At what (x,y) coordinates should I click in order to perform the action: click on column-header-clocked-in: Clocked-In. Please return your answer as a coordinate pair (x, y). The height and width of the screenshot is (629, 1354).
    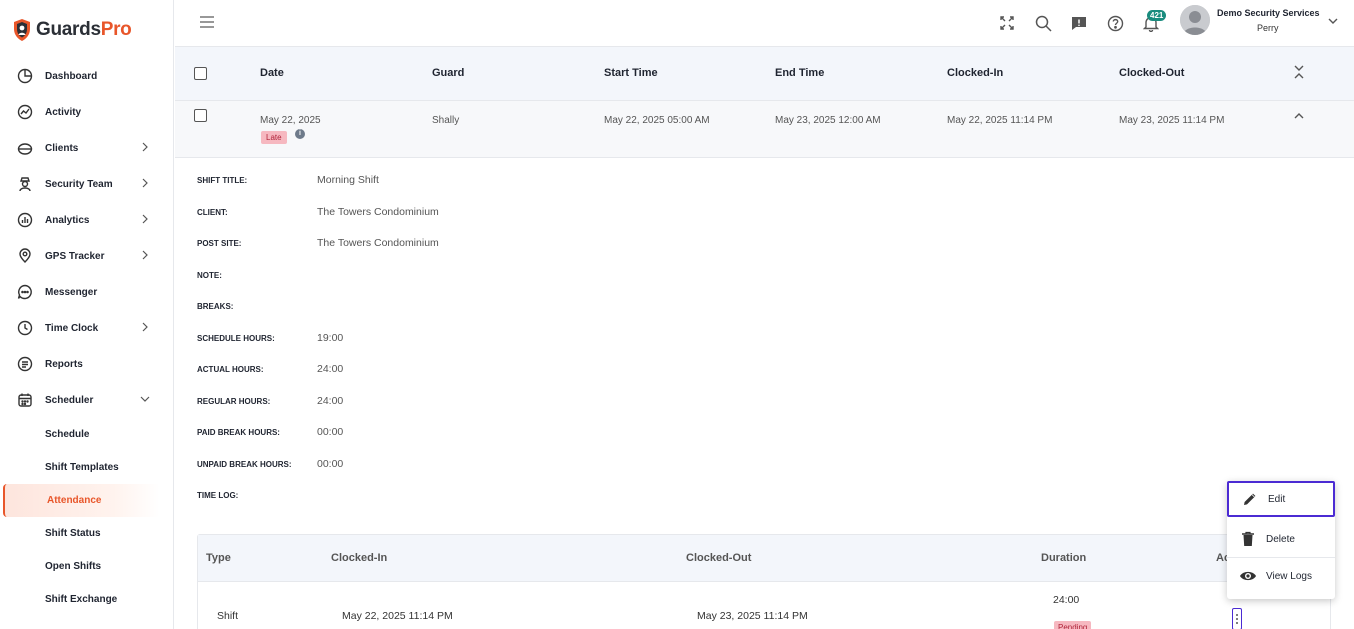
    Looking at the image, I should click on (975, 73).